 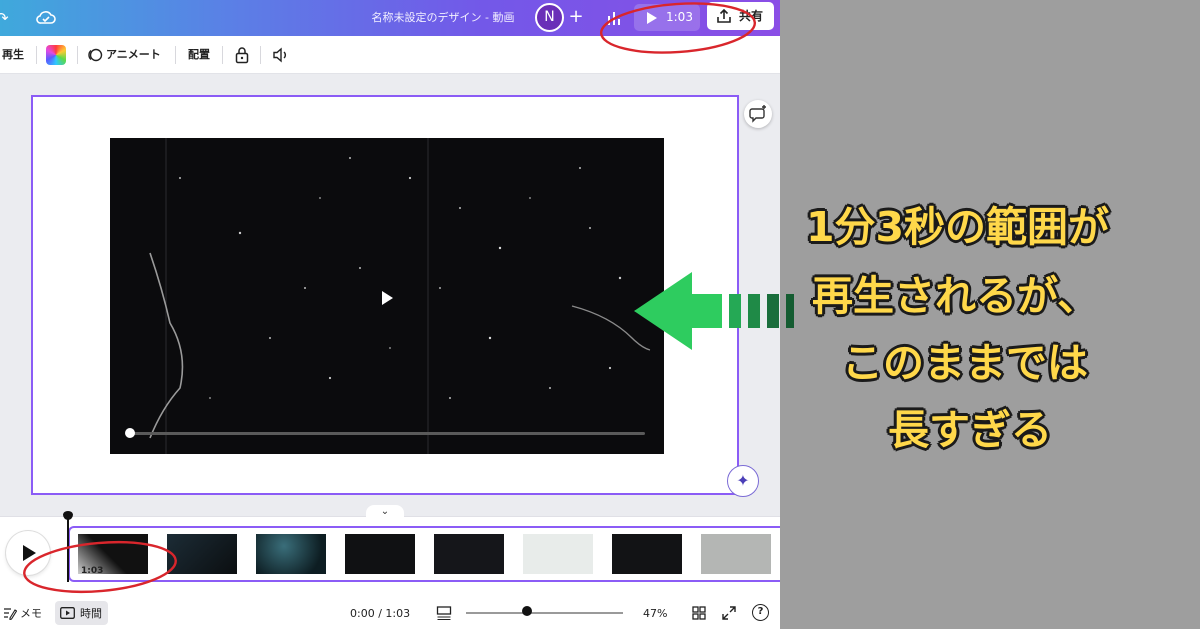 I want to click on red-circle-clip-duration, so click(x=100, y=567).